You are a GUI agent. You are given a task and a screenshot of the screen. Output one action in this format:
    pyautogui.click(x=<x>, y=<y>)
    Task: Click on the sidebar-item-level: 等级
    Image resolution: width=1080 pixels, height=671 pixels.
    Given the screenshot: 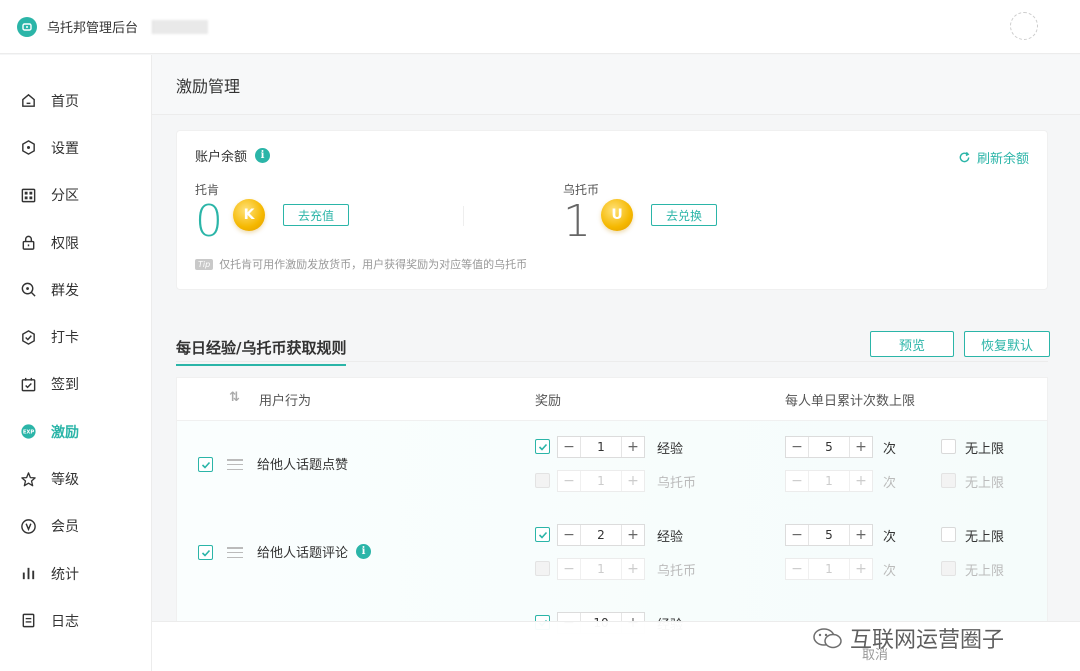 What is the action you would take?
    pyautogui.click(x=75, y=478)
    